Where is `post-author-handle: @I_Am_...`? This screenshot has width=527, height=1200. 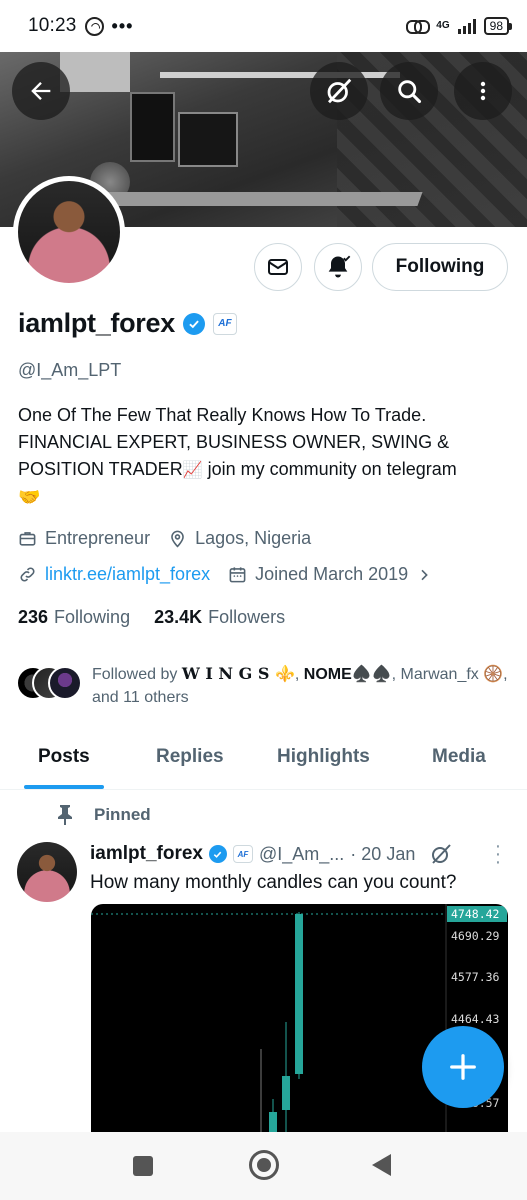 post-author-handle: @I_Am_... is located at coordinates (301, 853).